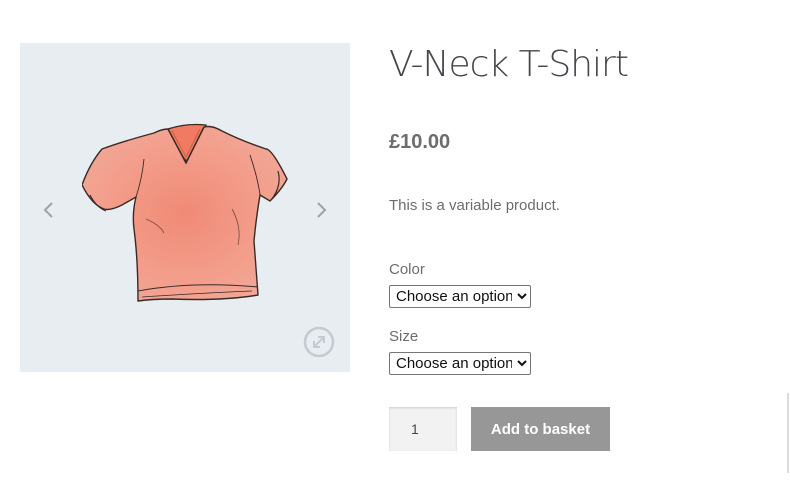  What do you see at coordinates (509, 64) in the screenshot?
I see `product-title: V-Neck T-Shirt` at bounding box center [509, 64].